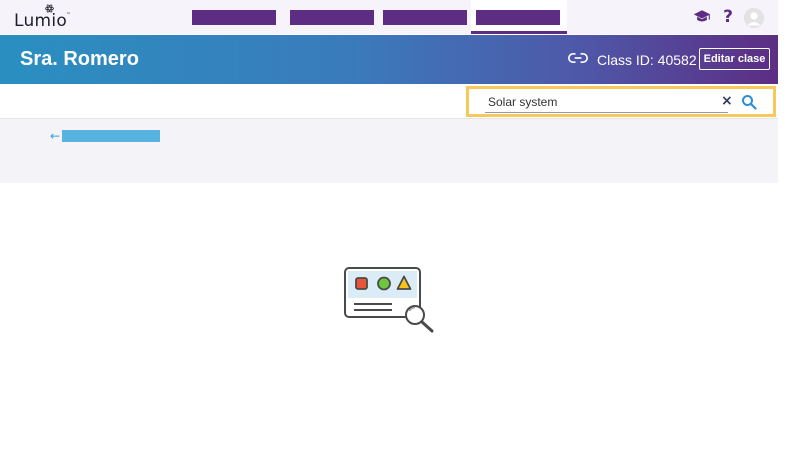 The height and width of the screenshot is (452, 793). What do you see at coordinates (727, 101) in the screenshot?
I see `close-icon: ×` at bounding box center [727, 101].